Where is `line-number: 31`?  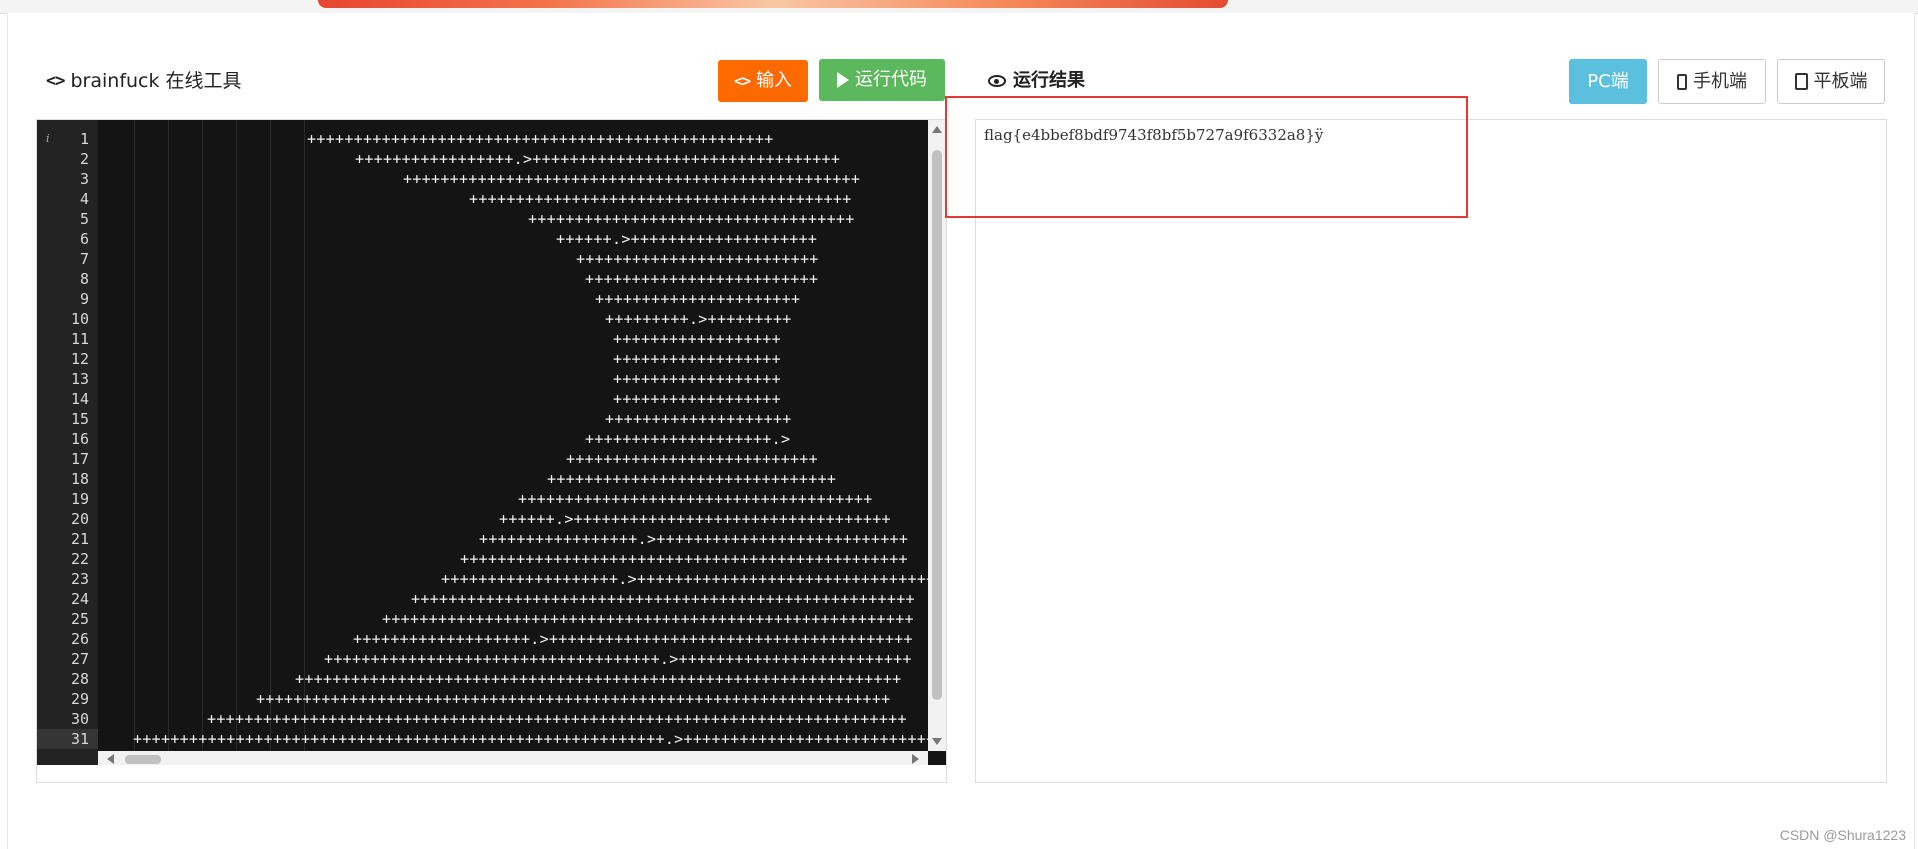
line-number: 31 is located at coordinates (79, 739).